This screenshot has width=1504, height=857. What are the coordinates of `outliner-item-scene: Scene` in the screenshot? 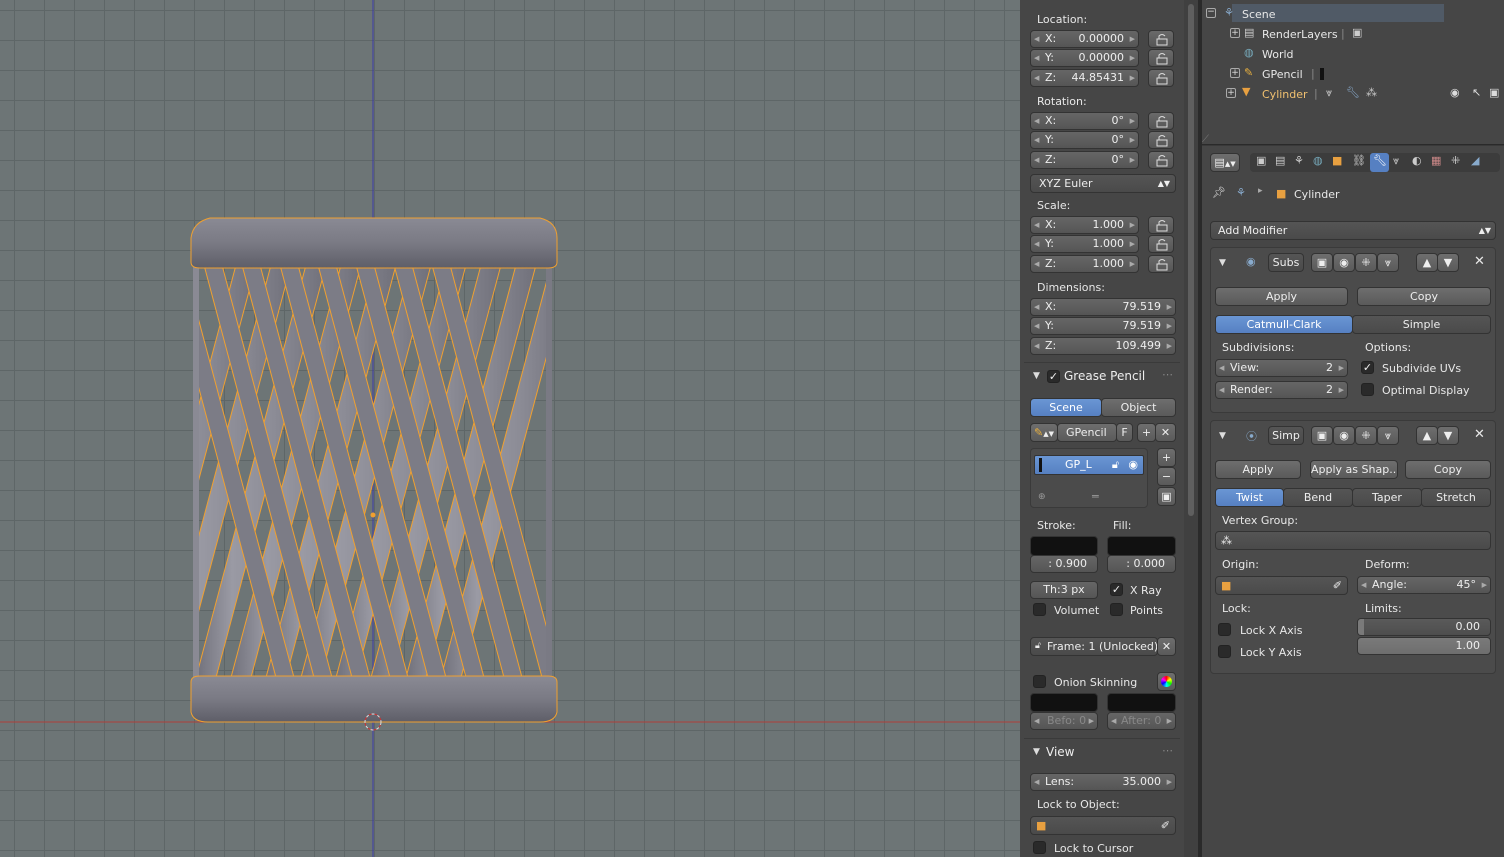 It's located at (1259, 14).